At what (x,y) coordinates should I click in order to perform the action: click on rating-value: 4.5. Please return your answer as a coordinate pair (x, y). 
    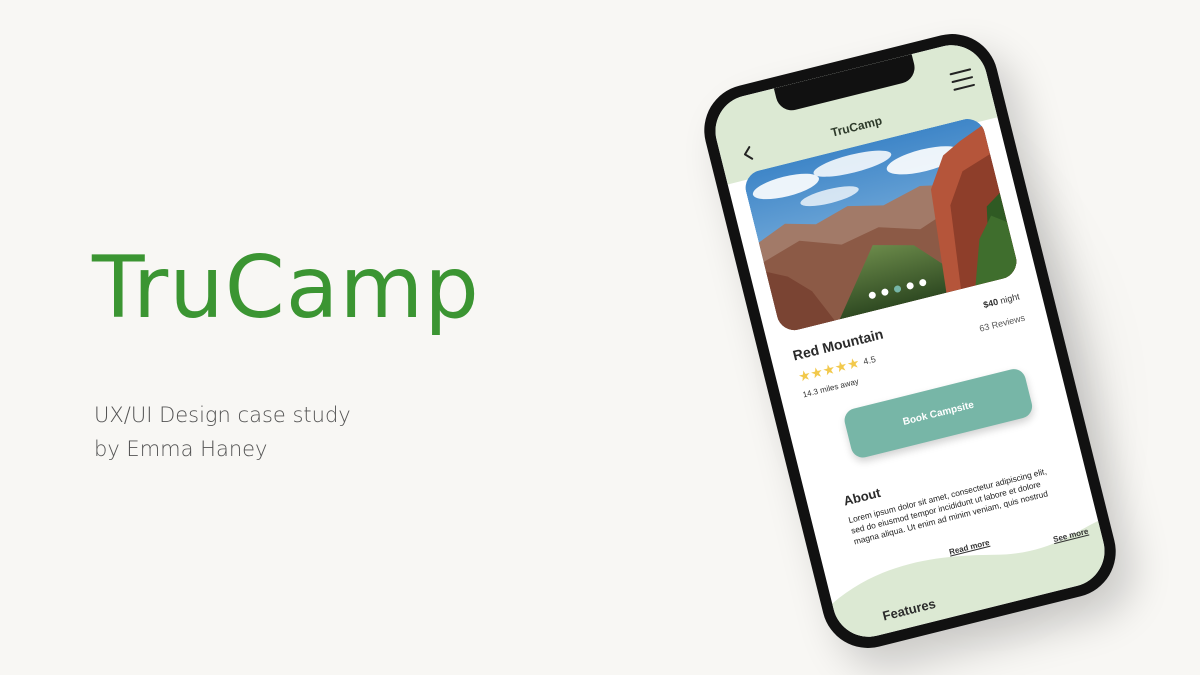
    Looking at the image, I should click on (869, 360).